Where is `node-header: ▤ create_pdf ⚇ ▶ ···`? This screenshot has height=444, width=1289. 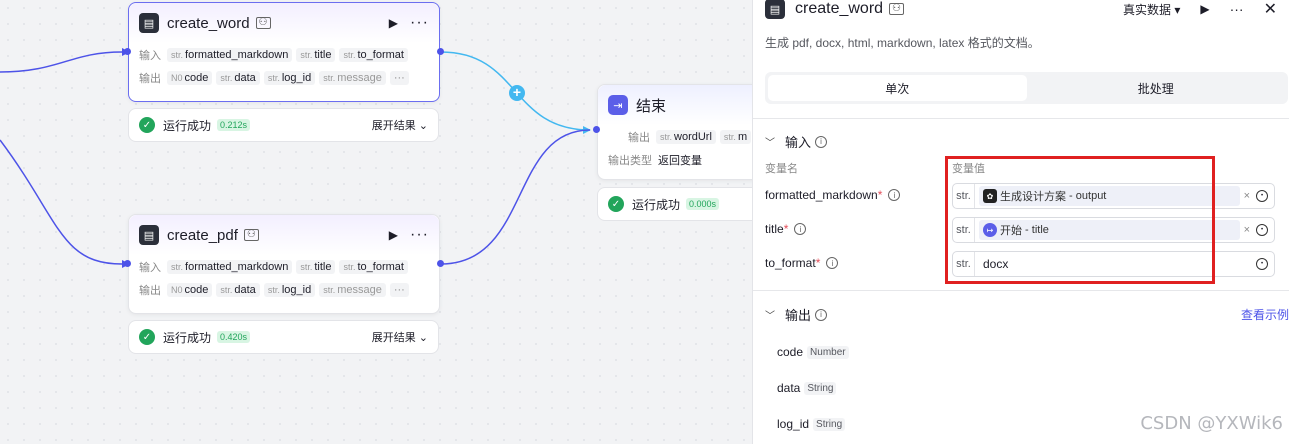
node-header: ▤ create_pdf ⚇ ▶ ··· is located at coordinates (284, 235).